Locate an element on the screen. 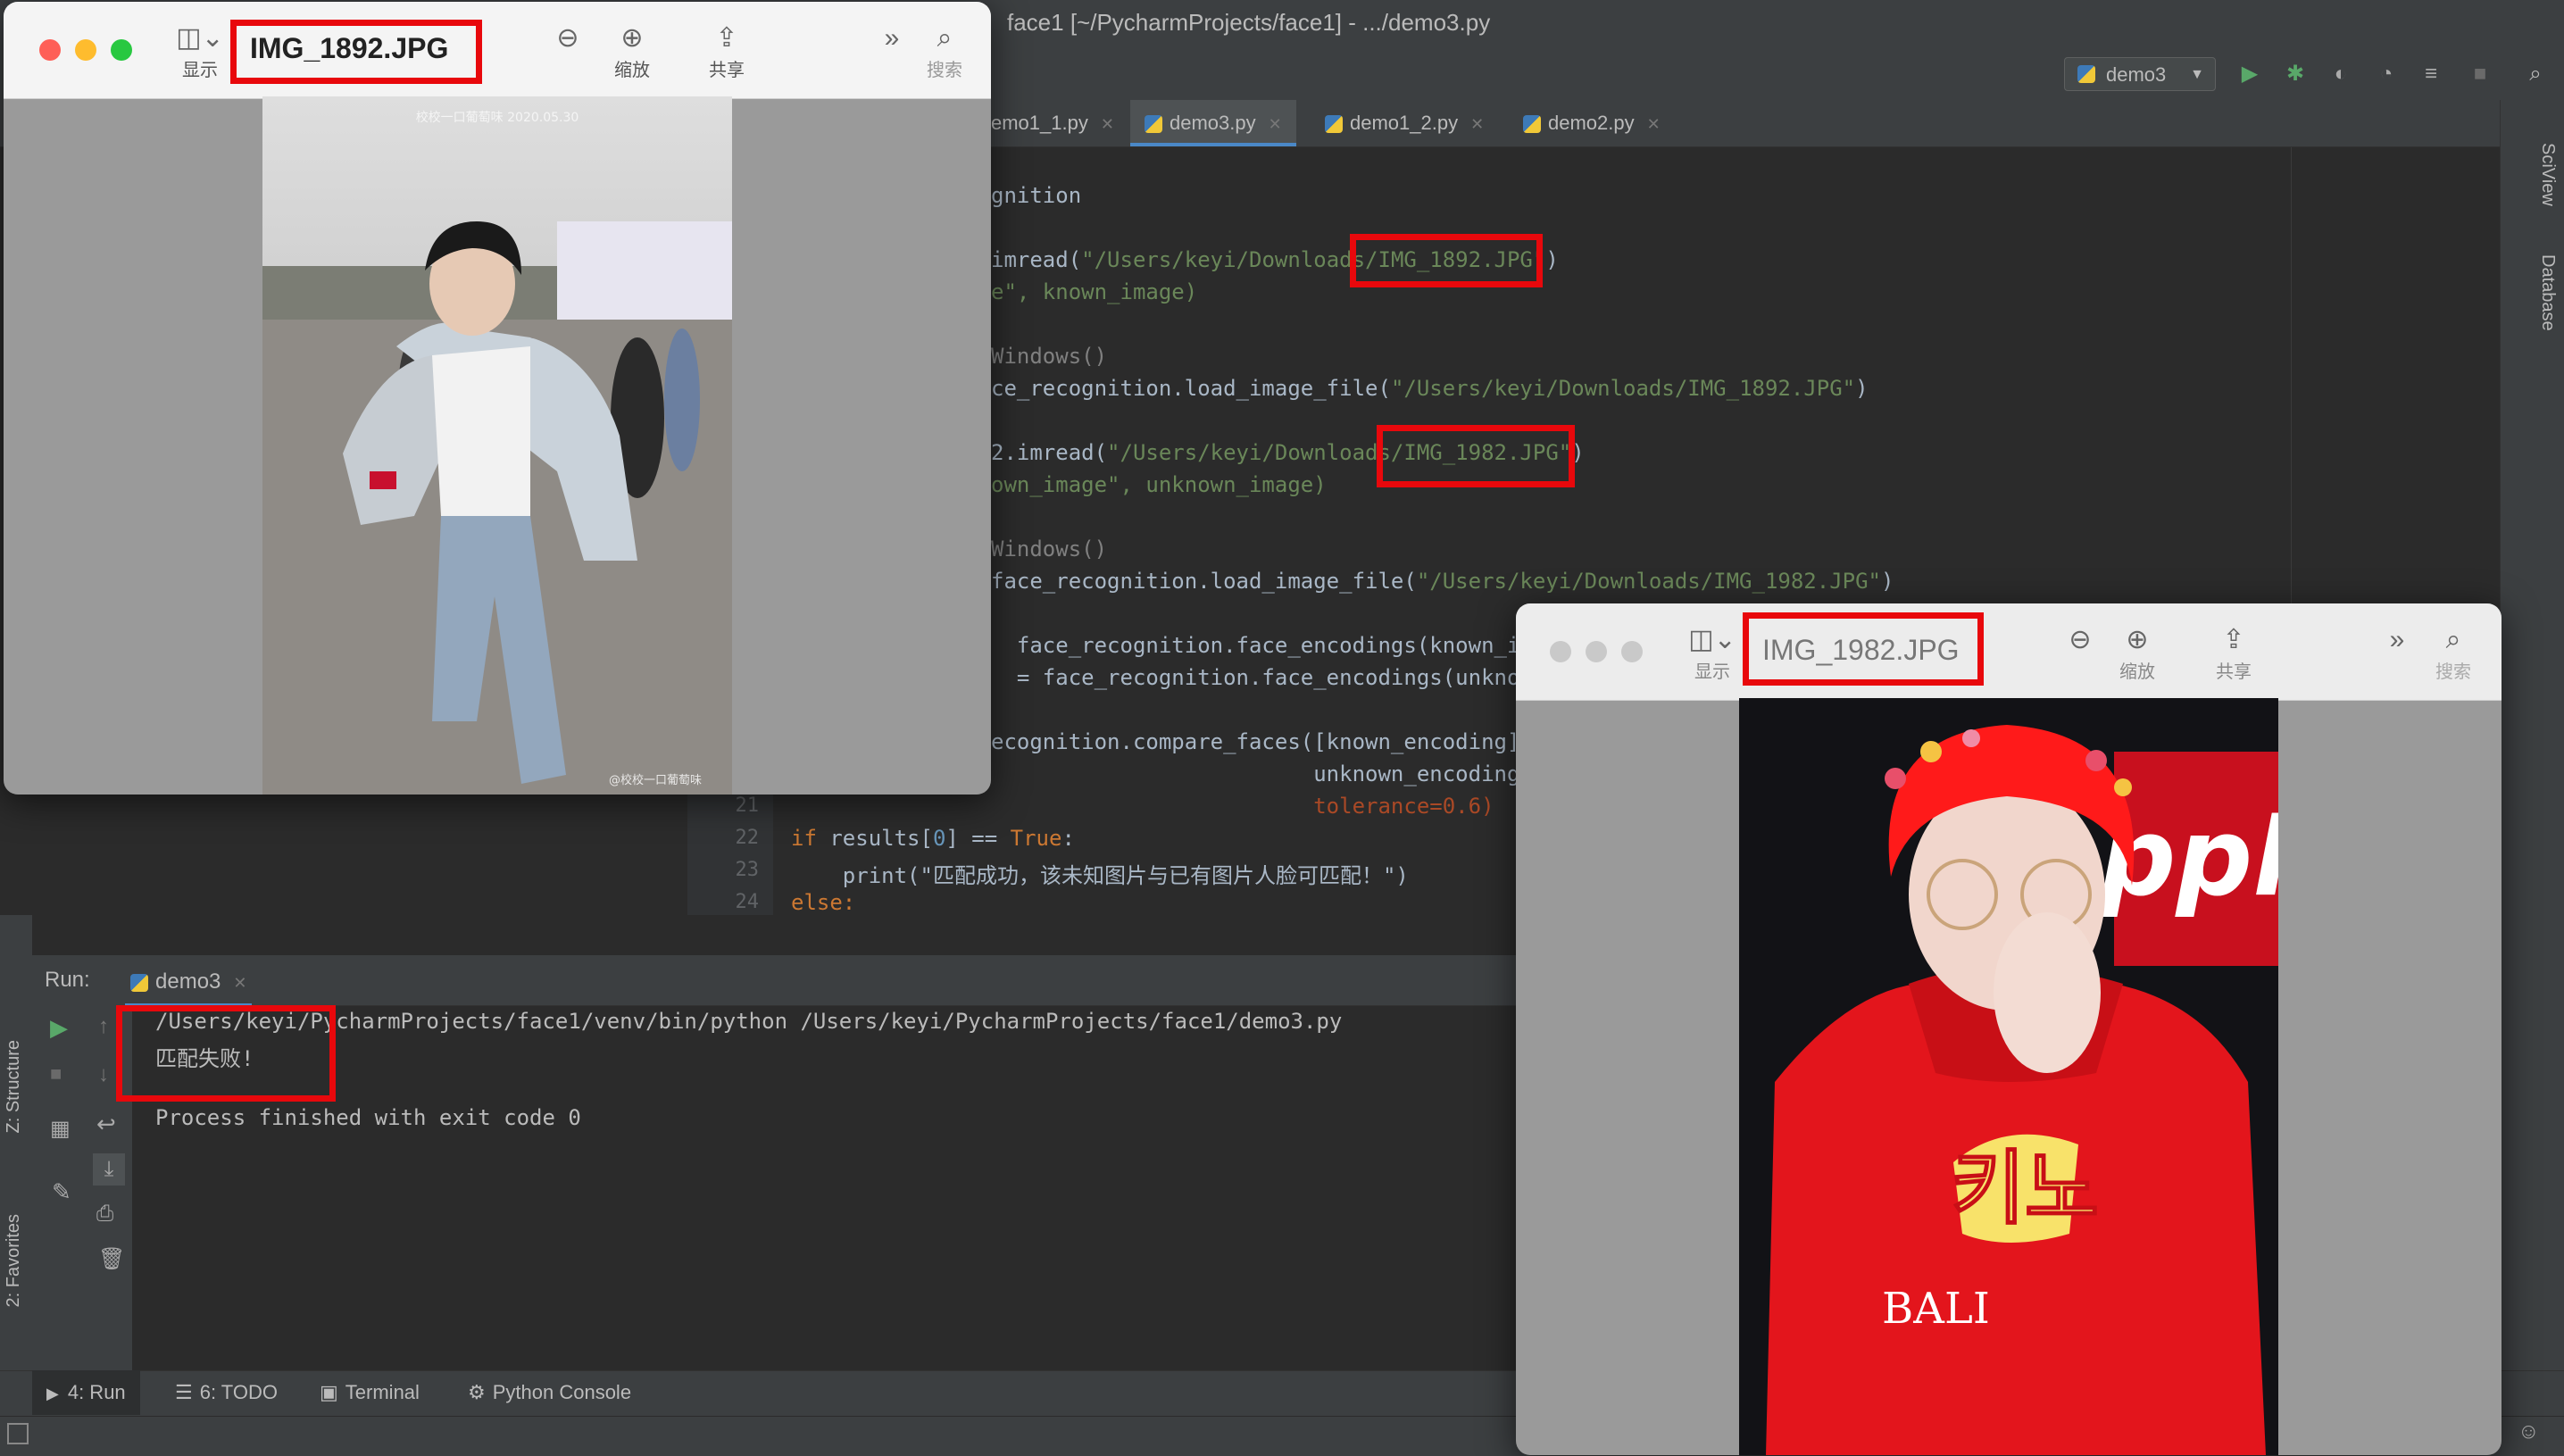 The height and width of the screenshot is (1456, 2564). search-everywhere-icon: ⌕ is located at coordinates (2535, 74).